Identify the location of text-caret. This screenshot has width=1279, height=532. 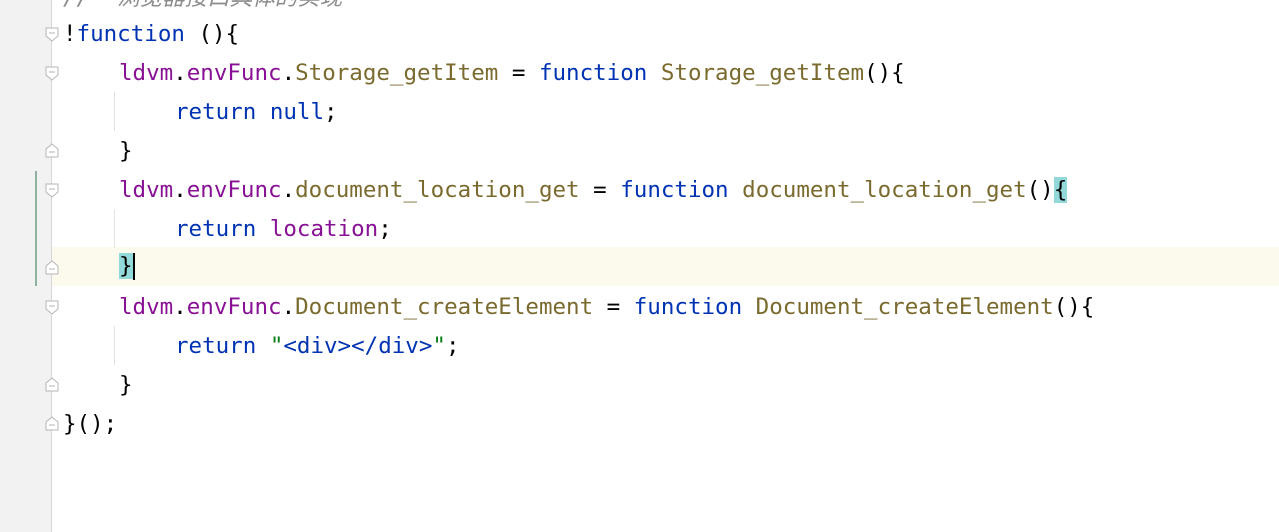
(133, 266).